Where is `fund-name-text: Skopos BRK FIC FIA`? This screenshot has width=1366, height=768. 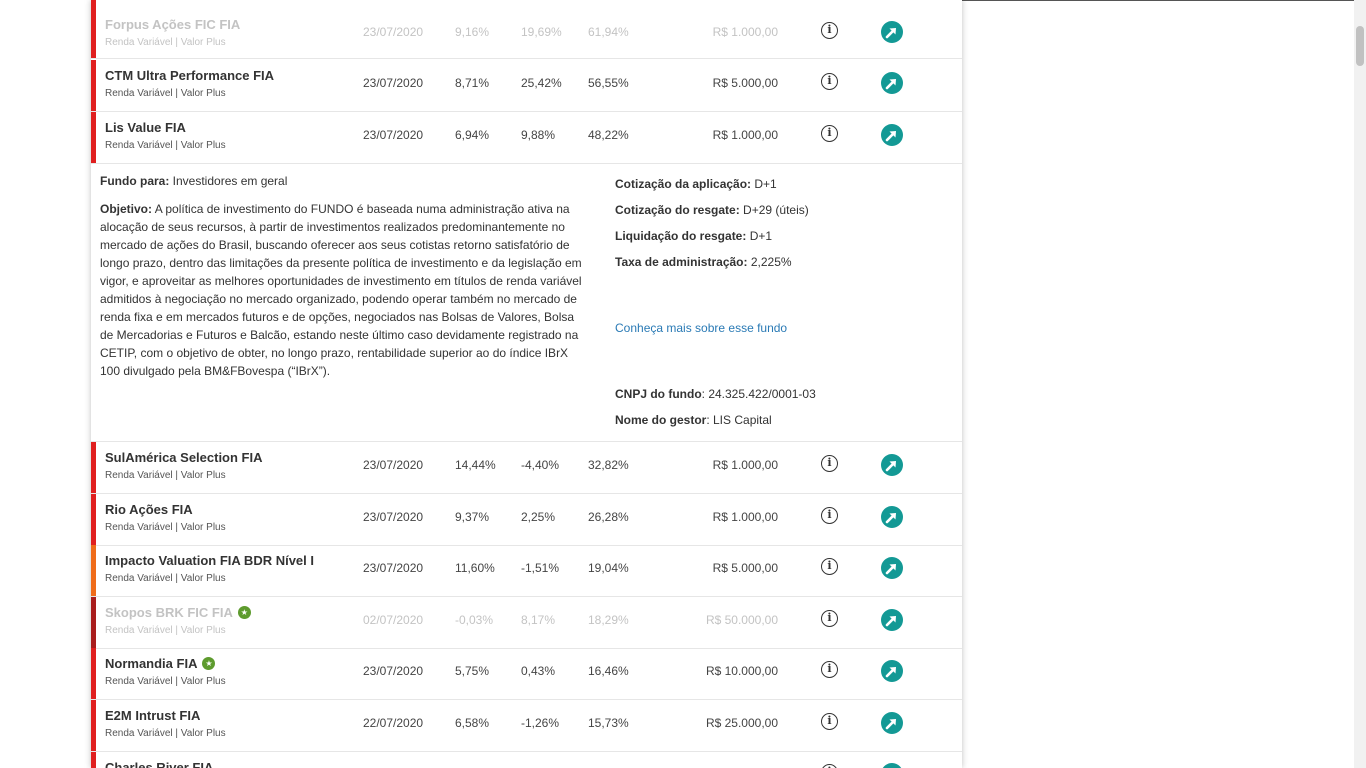
fund-name-text: Skopos BRK FIC FIA is located at coordinates (169, 612).